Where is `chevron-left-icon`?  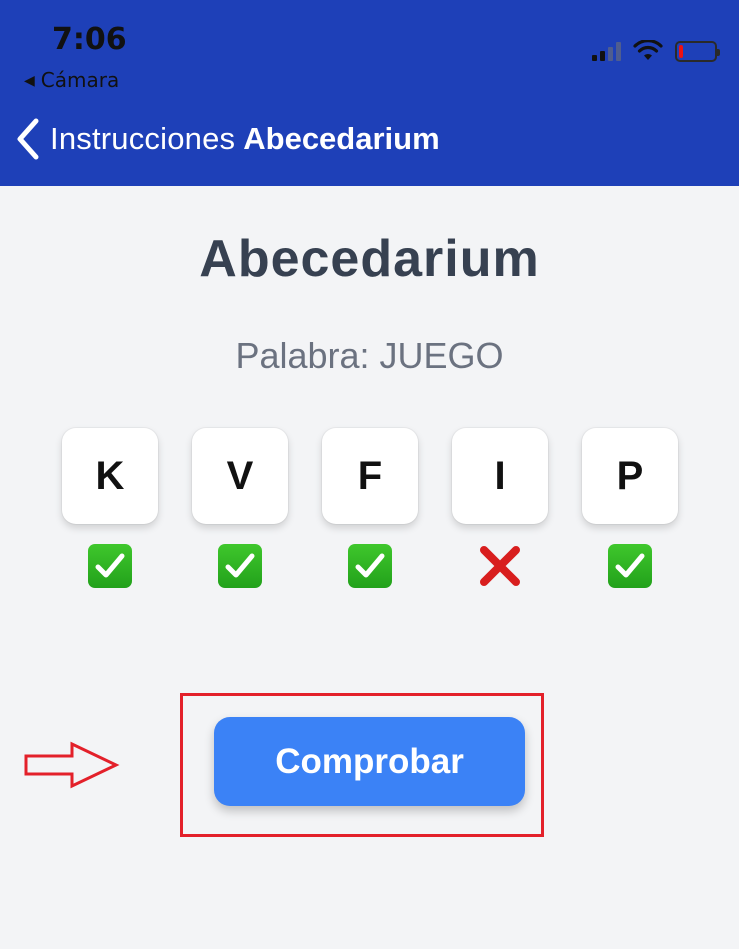
chevron-left-icon is located at coordinates (28, 139).